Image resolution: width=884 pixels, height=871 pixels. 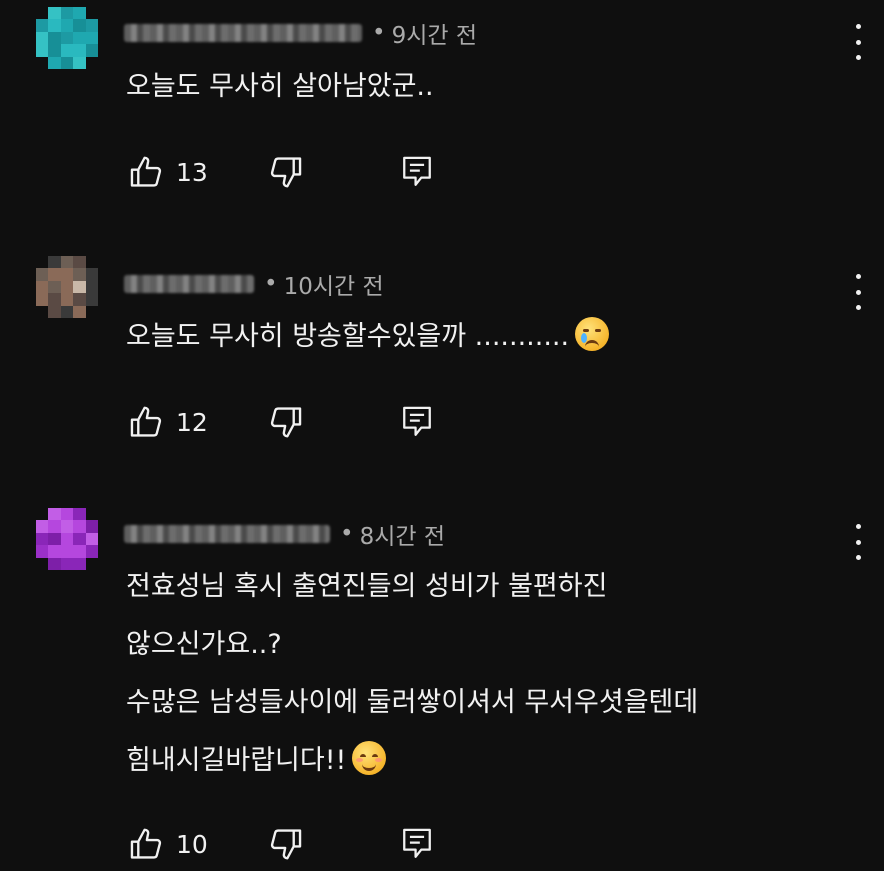 What do you see at coordinates (192, 422) in the screenshot?
I see `like-count: 12` at bounding box center [192, 422].